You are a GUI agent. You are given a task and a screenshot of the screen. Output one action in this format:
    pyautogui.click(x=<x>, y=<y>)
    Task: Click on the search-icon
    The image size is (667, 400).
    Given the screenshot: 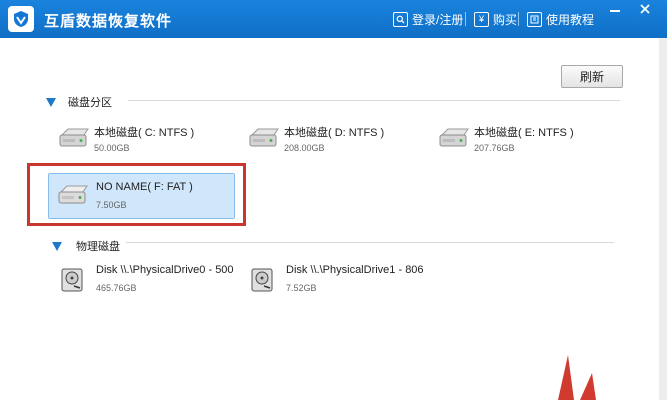 What is the action you would take?
    pyautogui.click(x=400, y=19)
    